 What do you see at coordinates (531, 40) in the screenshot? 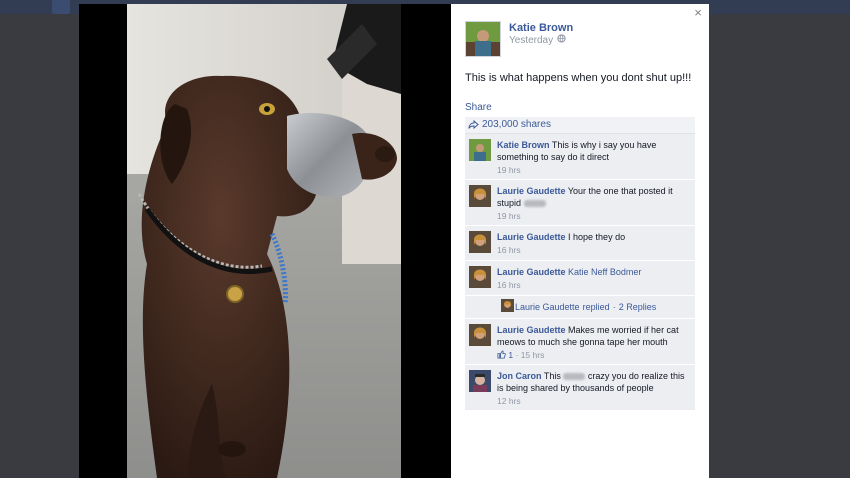
I see `post-timestamp: Yesterday` at bounding box center [531, 40].